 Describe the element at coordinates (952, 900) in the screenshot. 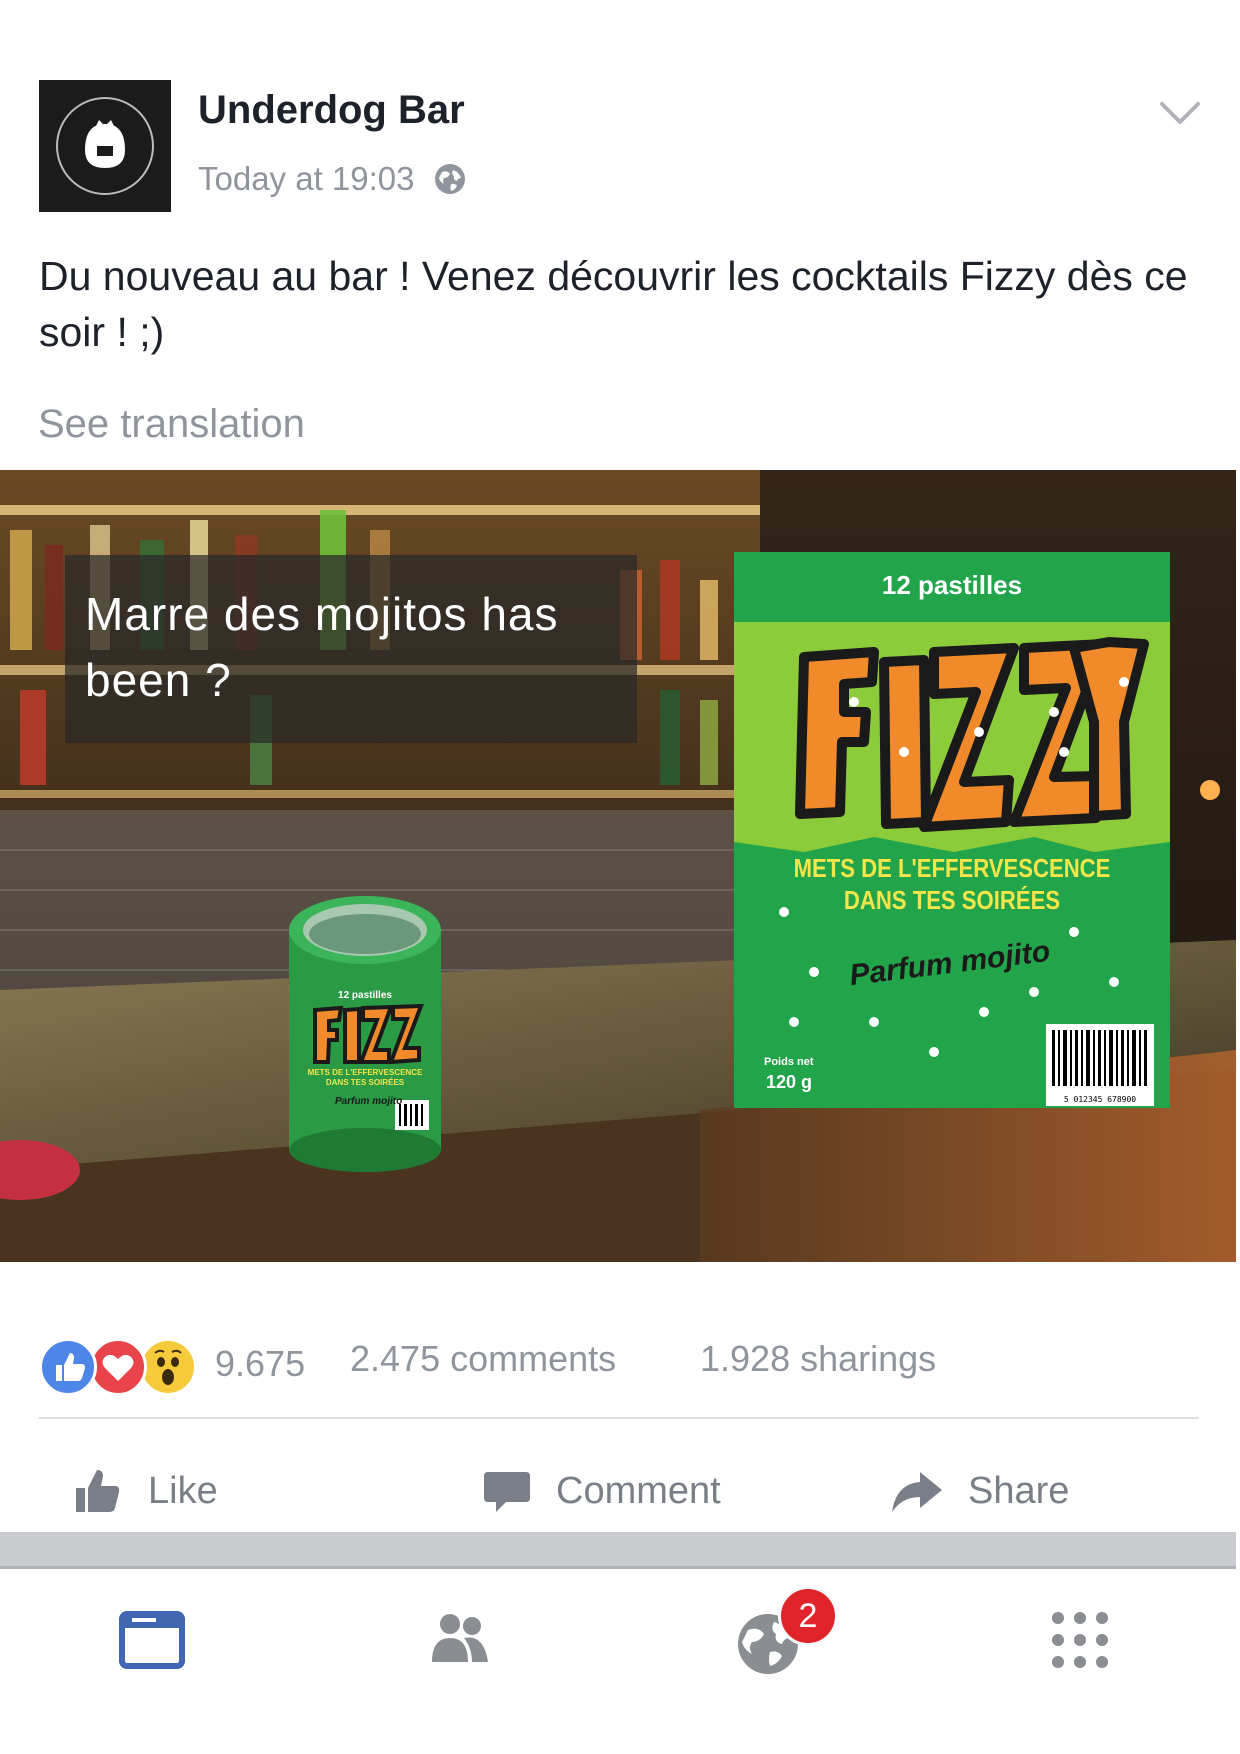

I see `package-slogan-line2: DANS TES SOIRÉES` at that location.